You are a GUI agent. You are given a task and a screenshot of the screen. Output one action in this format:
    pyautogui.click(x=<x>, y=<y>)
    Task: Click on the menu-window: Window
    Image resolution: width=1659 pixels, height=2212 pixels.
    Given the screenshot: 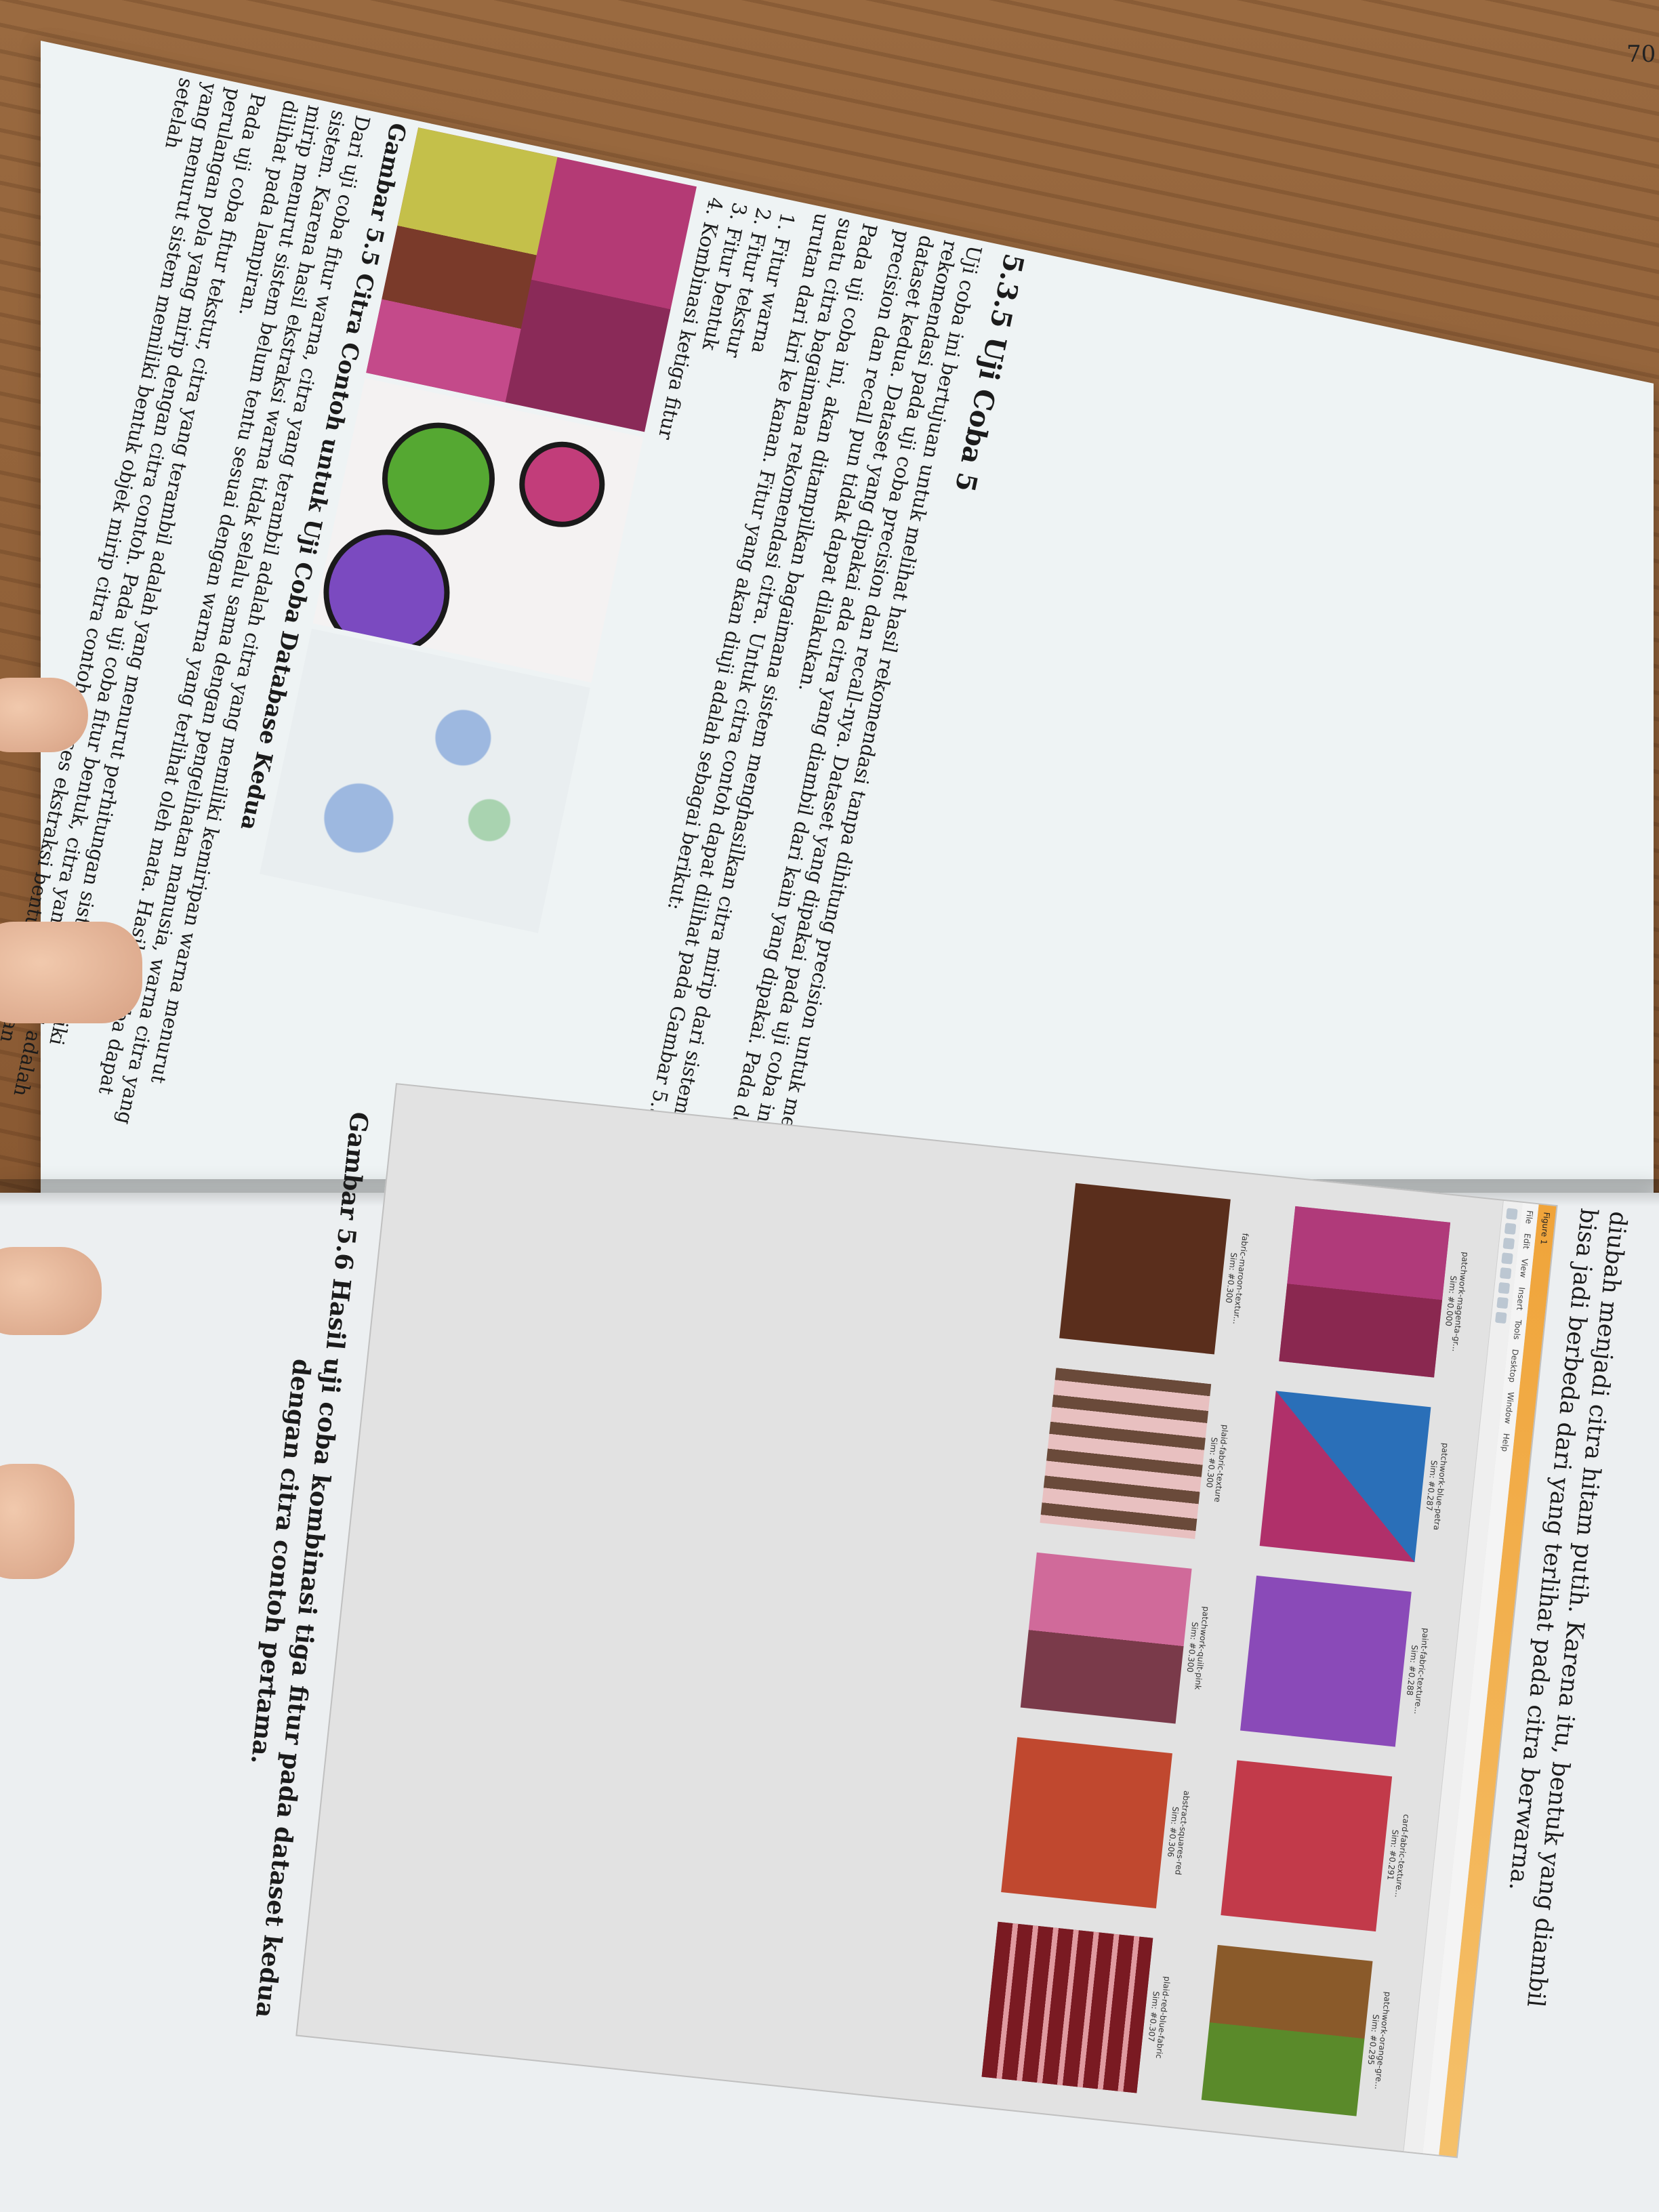 What is the action you would take?
    pyautogui.click(x=1509, y=1408)
    